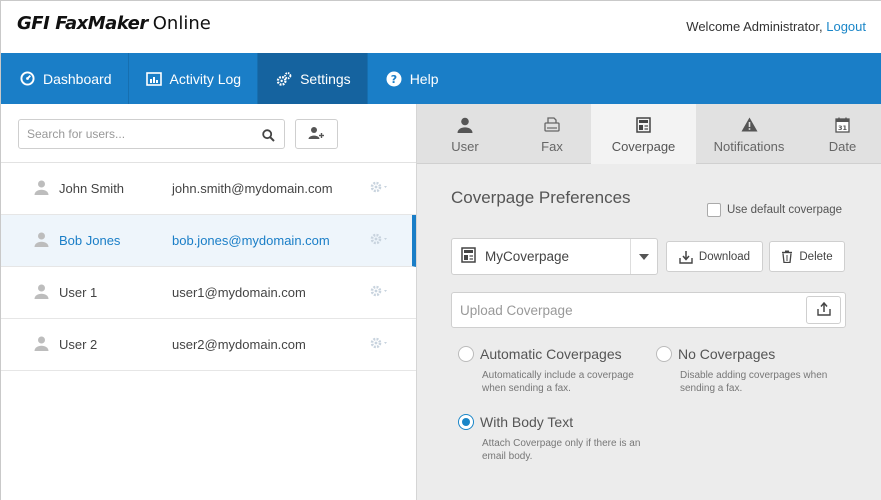  Describe the element at coordinates (465, 146) in the screenshot. I see `tab-label: User` at that location.